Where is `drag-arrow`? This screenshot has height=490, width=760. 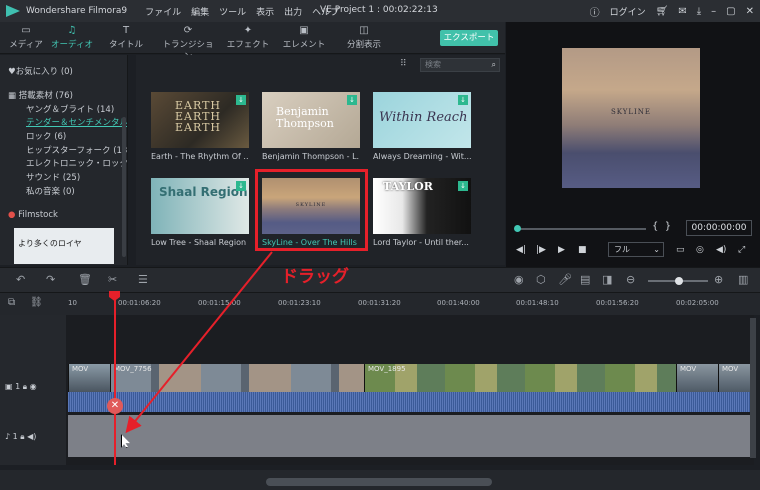 drag-arrow is located at coordinates (199, 342).